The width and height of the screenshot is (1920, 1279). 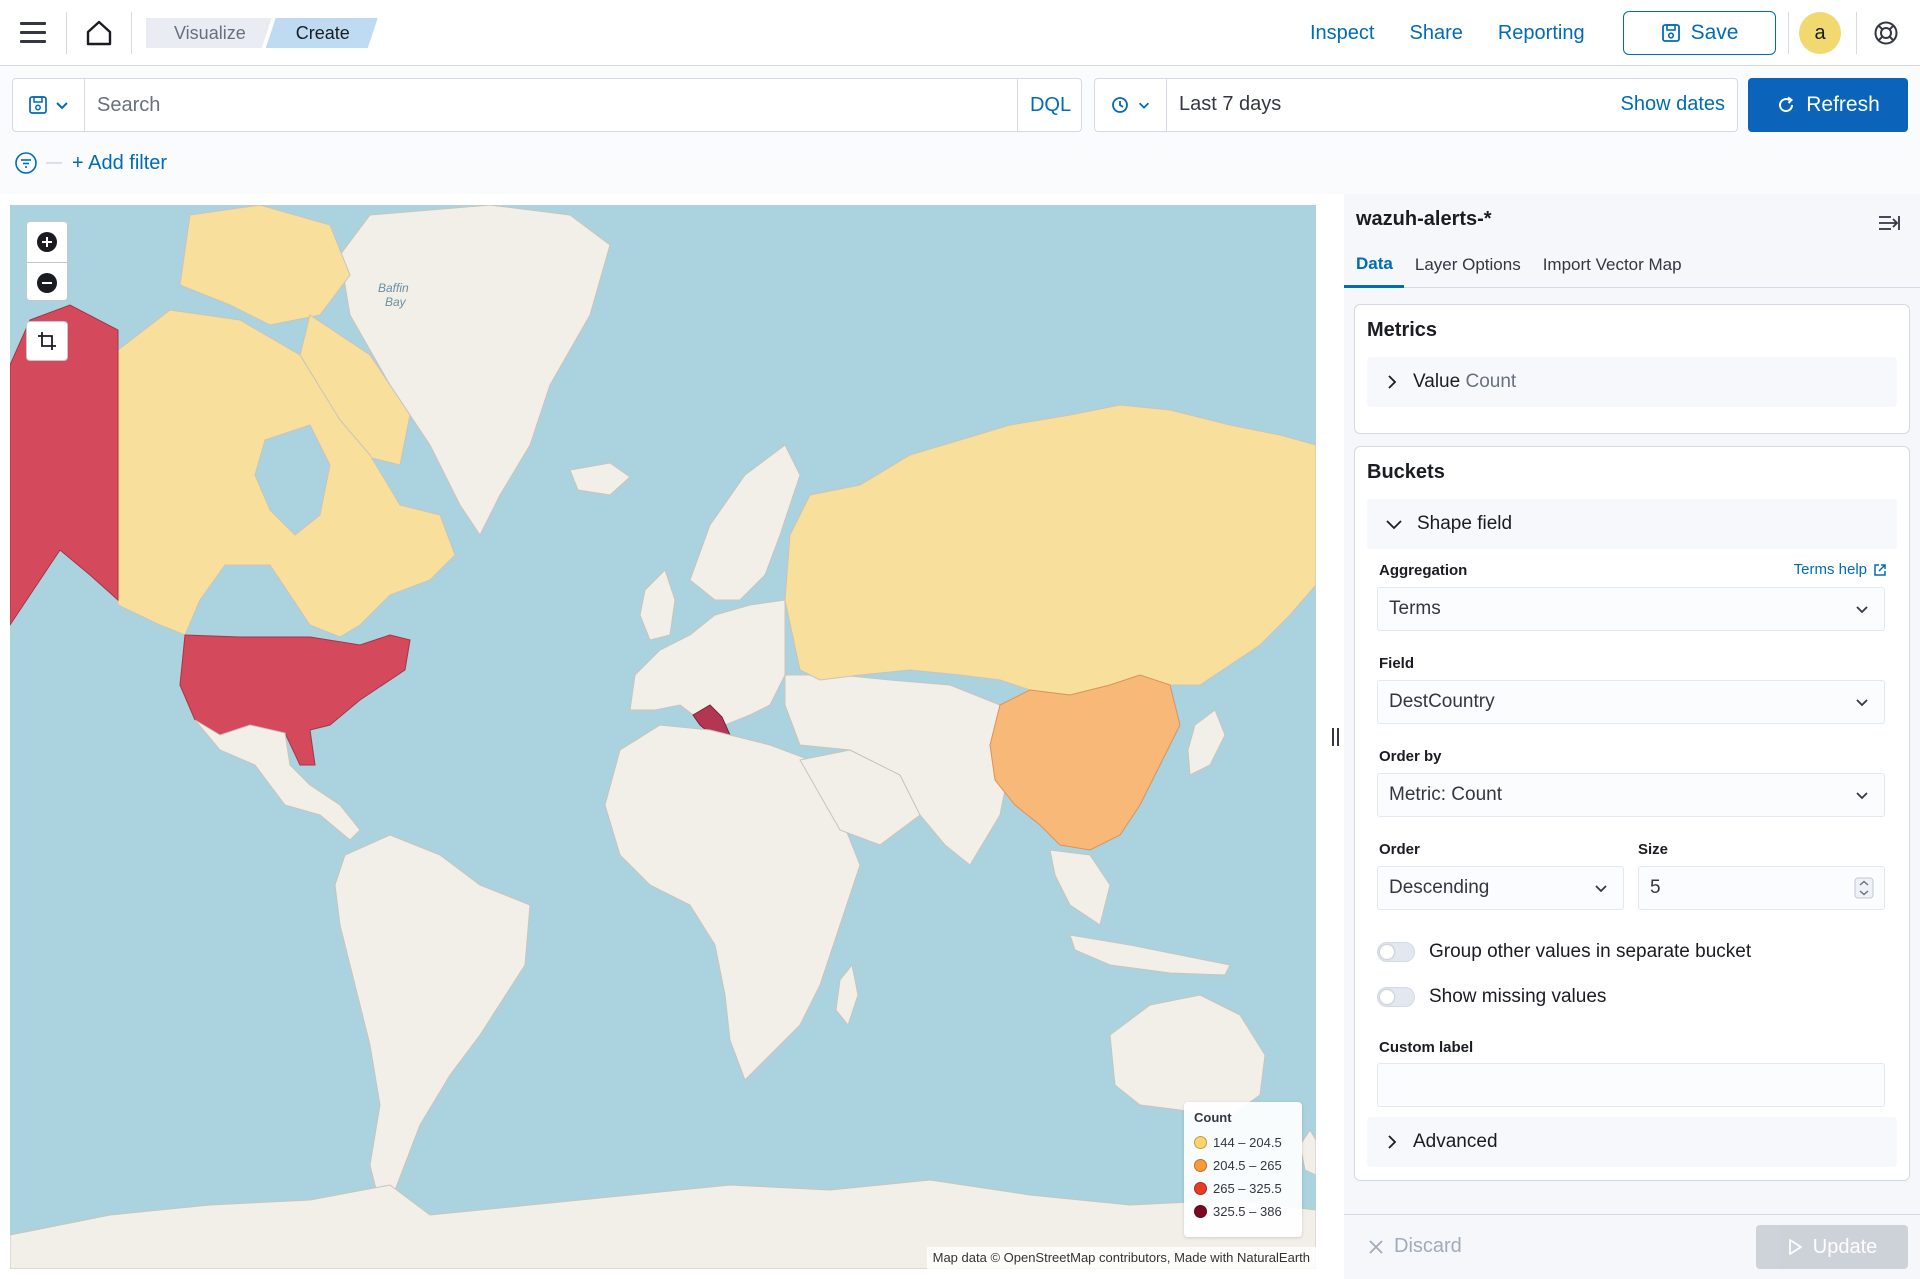 What do you see at coordinates (1631, 609) in the screenshot?
I see `aggregation-select: Terms` at bounding box center [1631, 609].